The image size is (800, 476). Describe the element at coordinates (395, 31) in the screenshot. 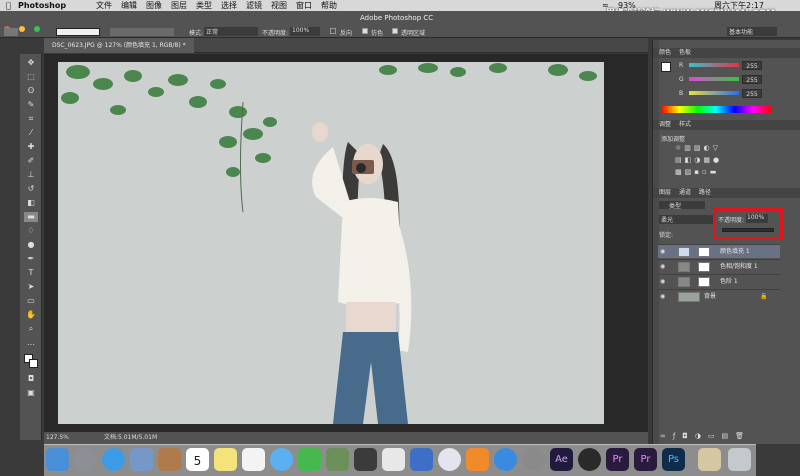

I see `transparency-checkbox` at that location.